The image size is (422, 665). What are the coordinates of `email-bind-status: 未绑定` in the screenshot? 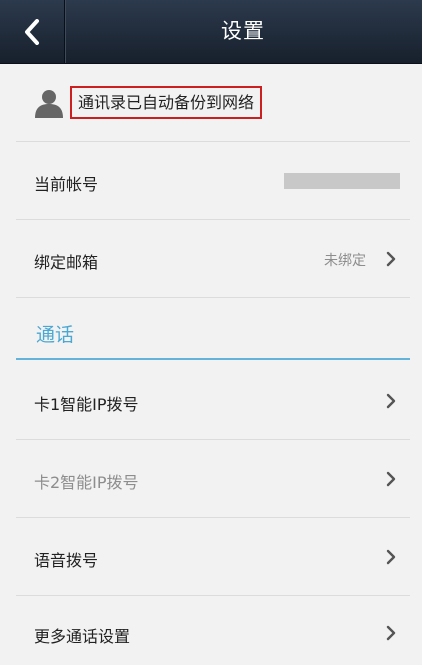 It's located at (345, 261).